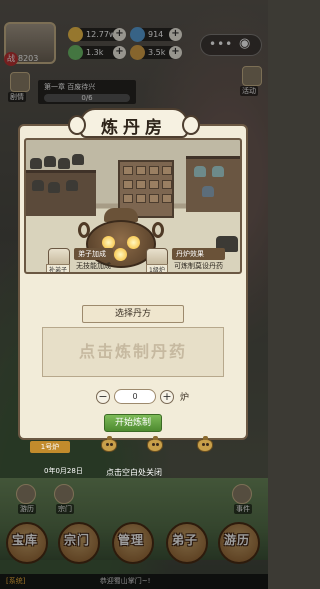 Image resolution: width=320 pixels, height=589 pixels. What do you see at coordinates (157, 268) in the screenshot?
I see `furnace-level-tag: 1级炉` at bounding box center [157, 268].